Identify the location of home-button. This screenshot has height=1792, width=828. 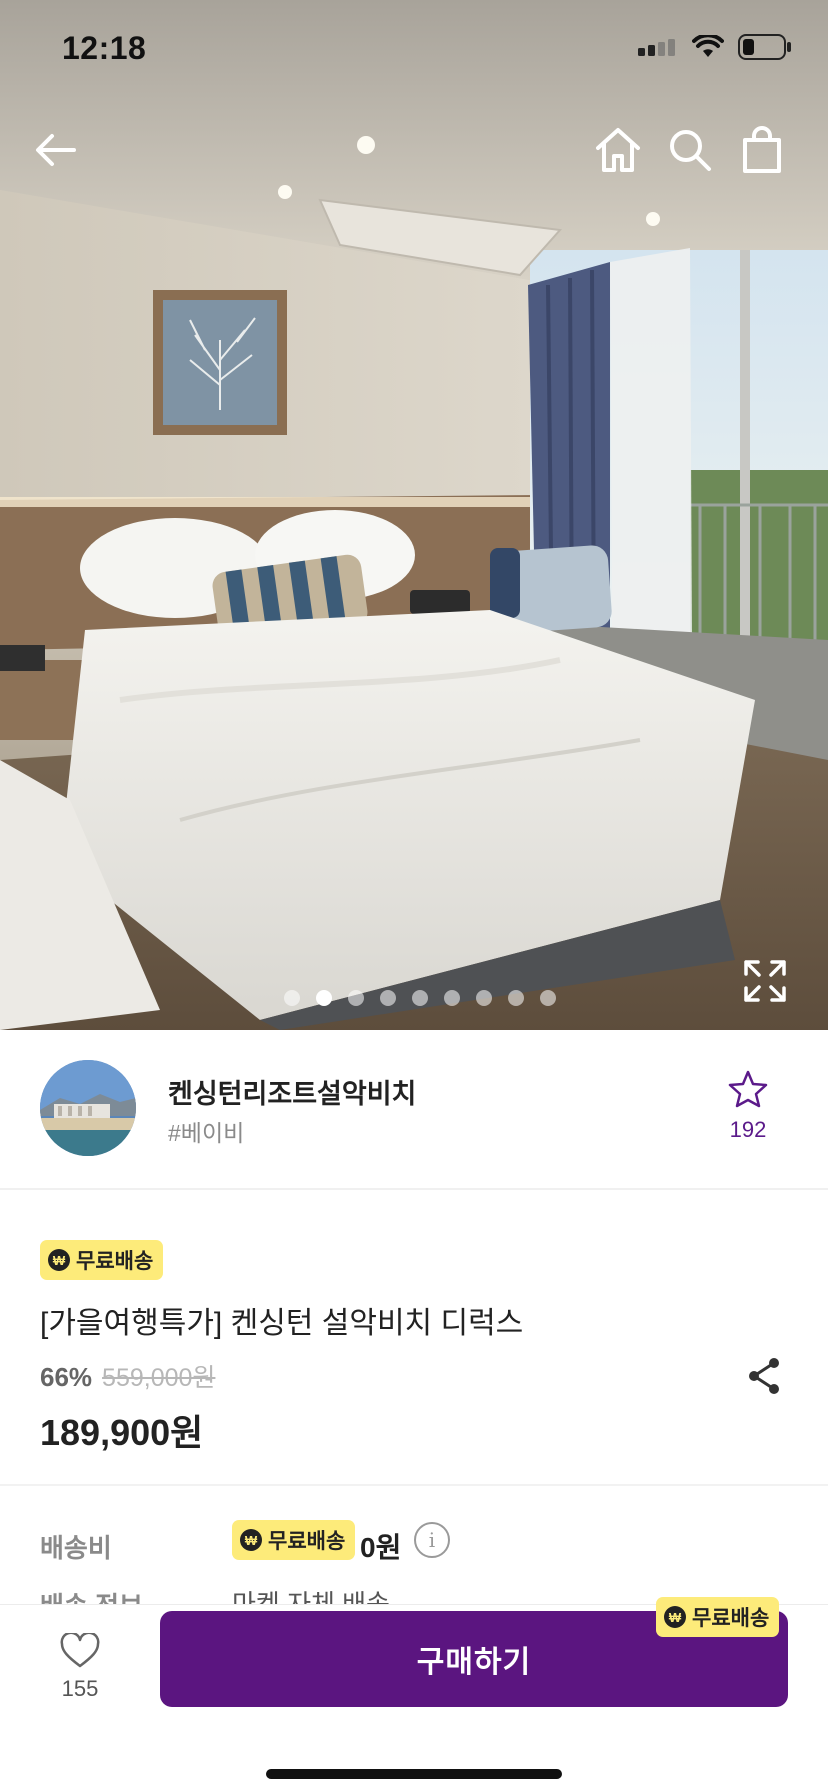
(618, 150).